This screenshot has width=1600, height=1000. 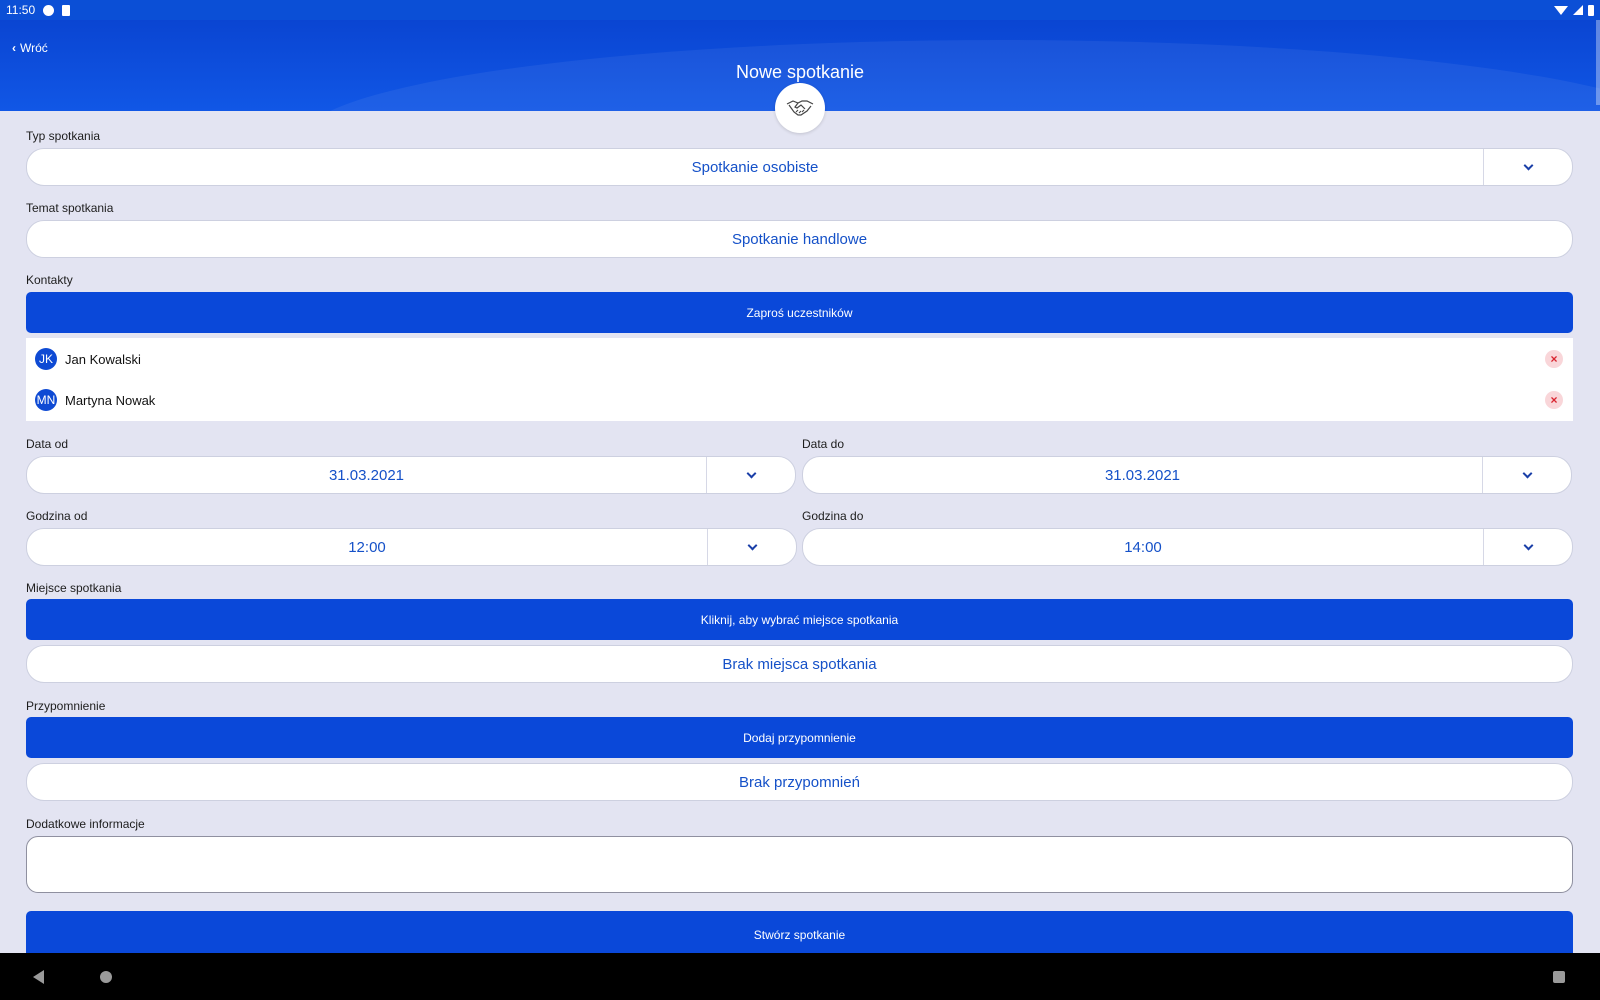 What do you see at coordinates (411, 475) in the screenshot?
I see `date-from-select: 31.03.2021` at bounding box center [411, 475].